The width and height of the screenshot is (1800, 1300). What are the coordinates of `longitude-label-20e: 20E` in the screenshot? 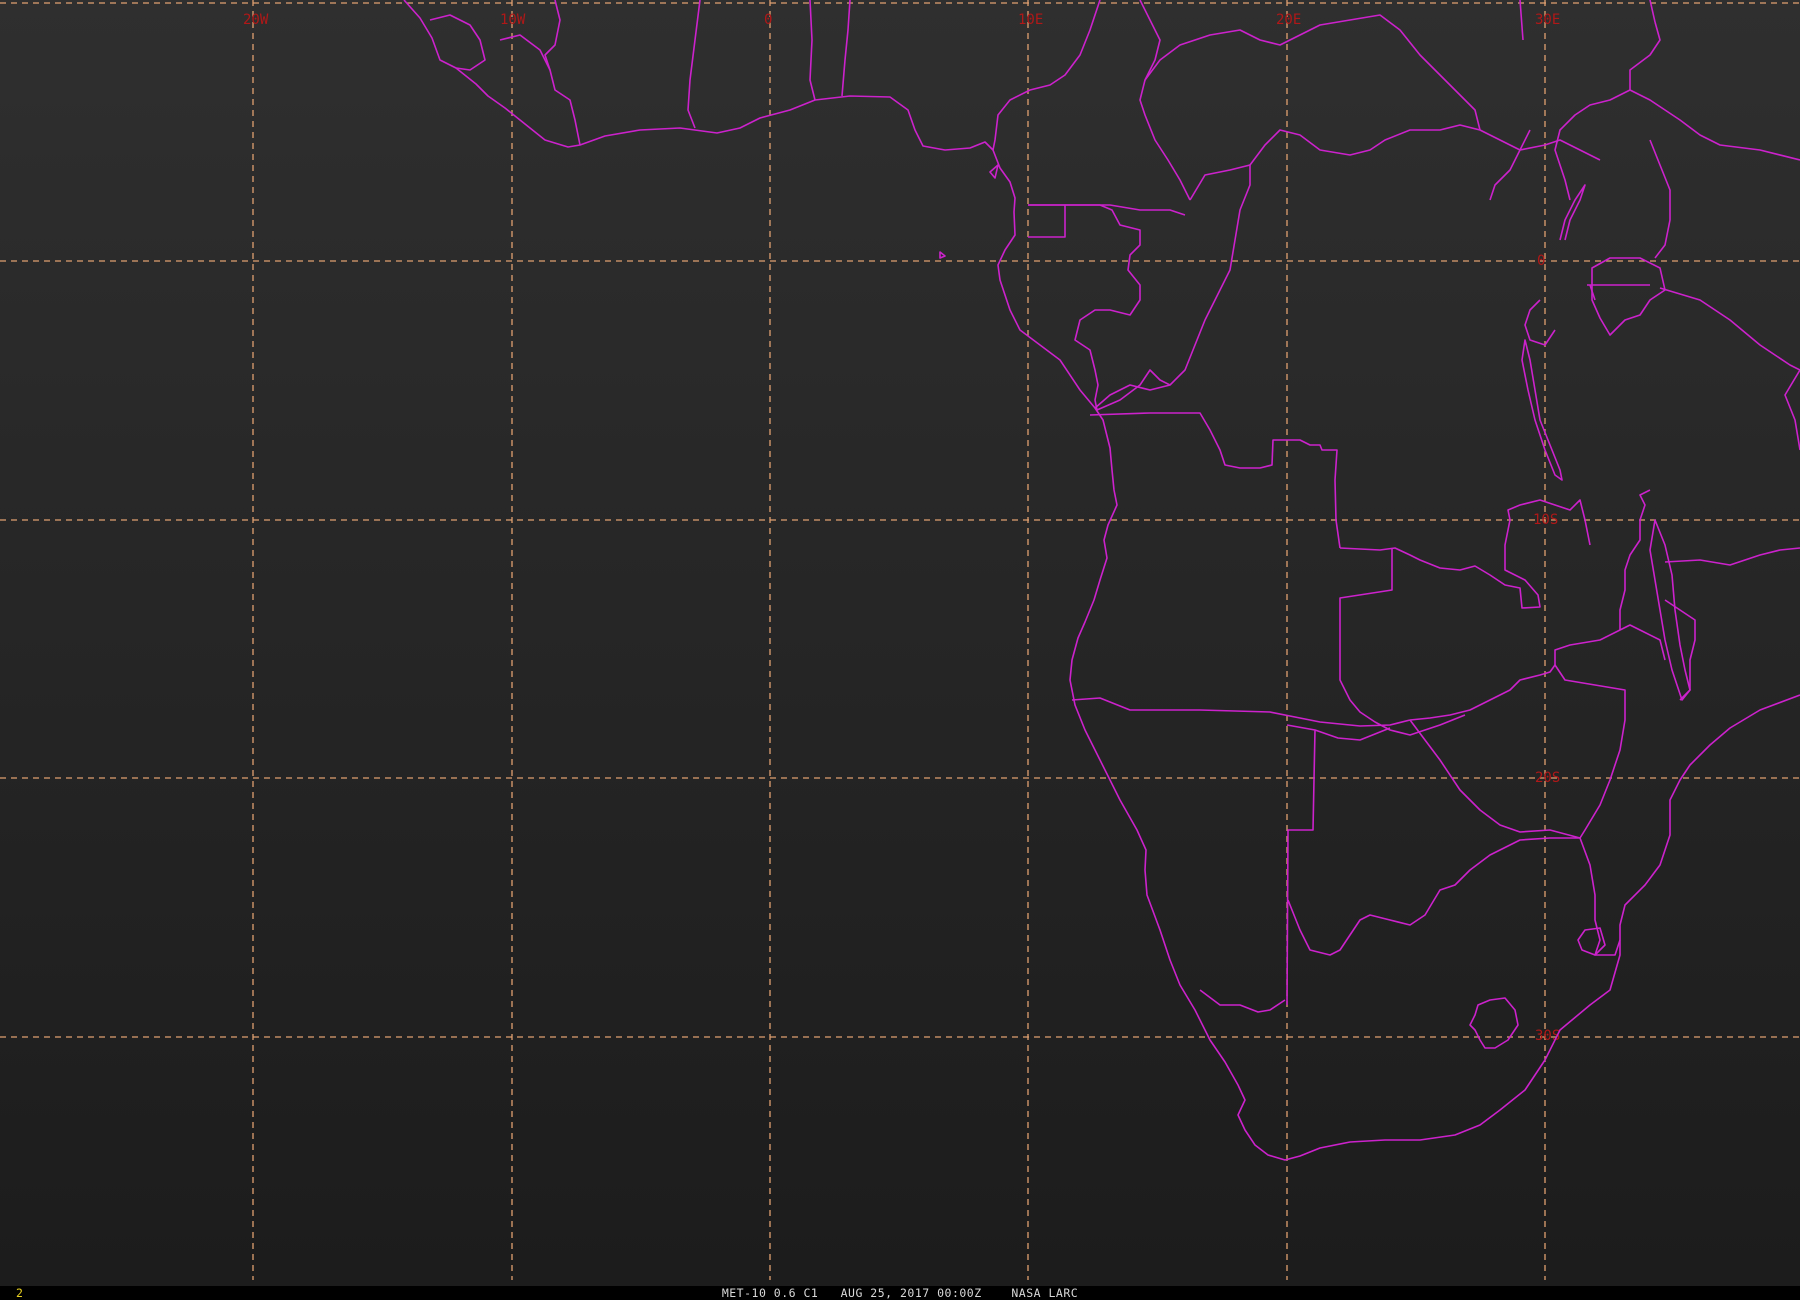 It's located at (1288, 20).